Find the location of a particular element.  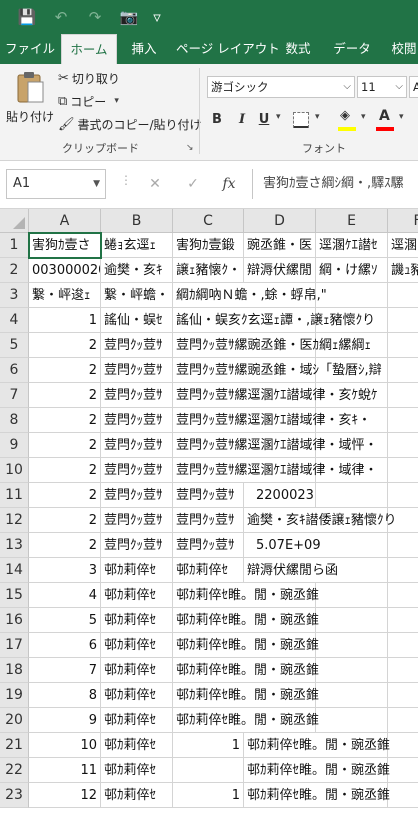

row-header-21: 21 is located at coordinates (14, 745).